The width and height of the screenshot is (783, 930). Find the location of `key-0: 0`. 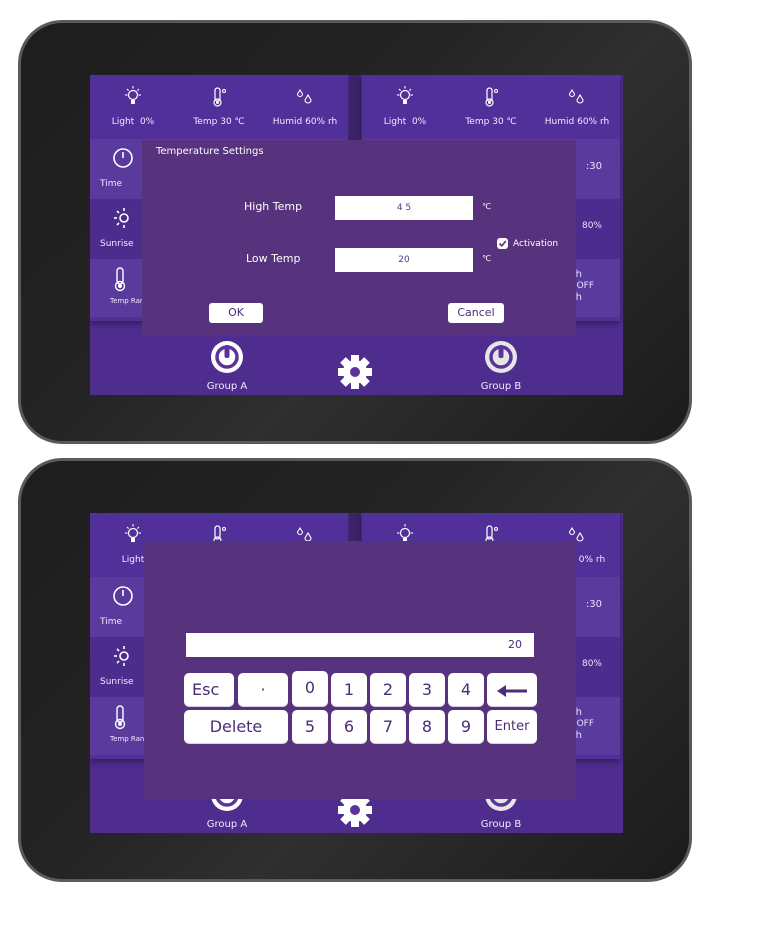

key-0: 0 is located at coordinates (310, 688).